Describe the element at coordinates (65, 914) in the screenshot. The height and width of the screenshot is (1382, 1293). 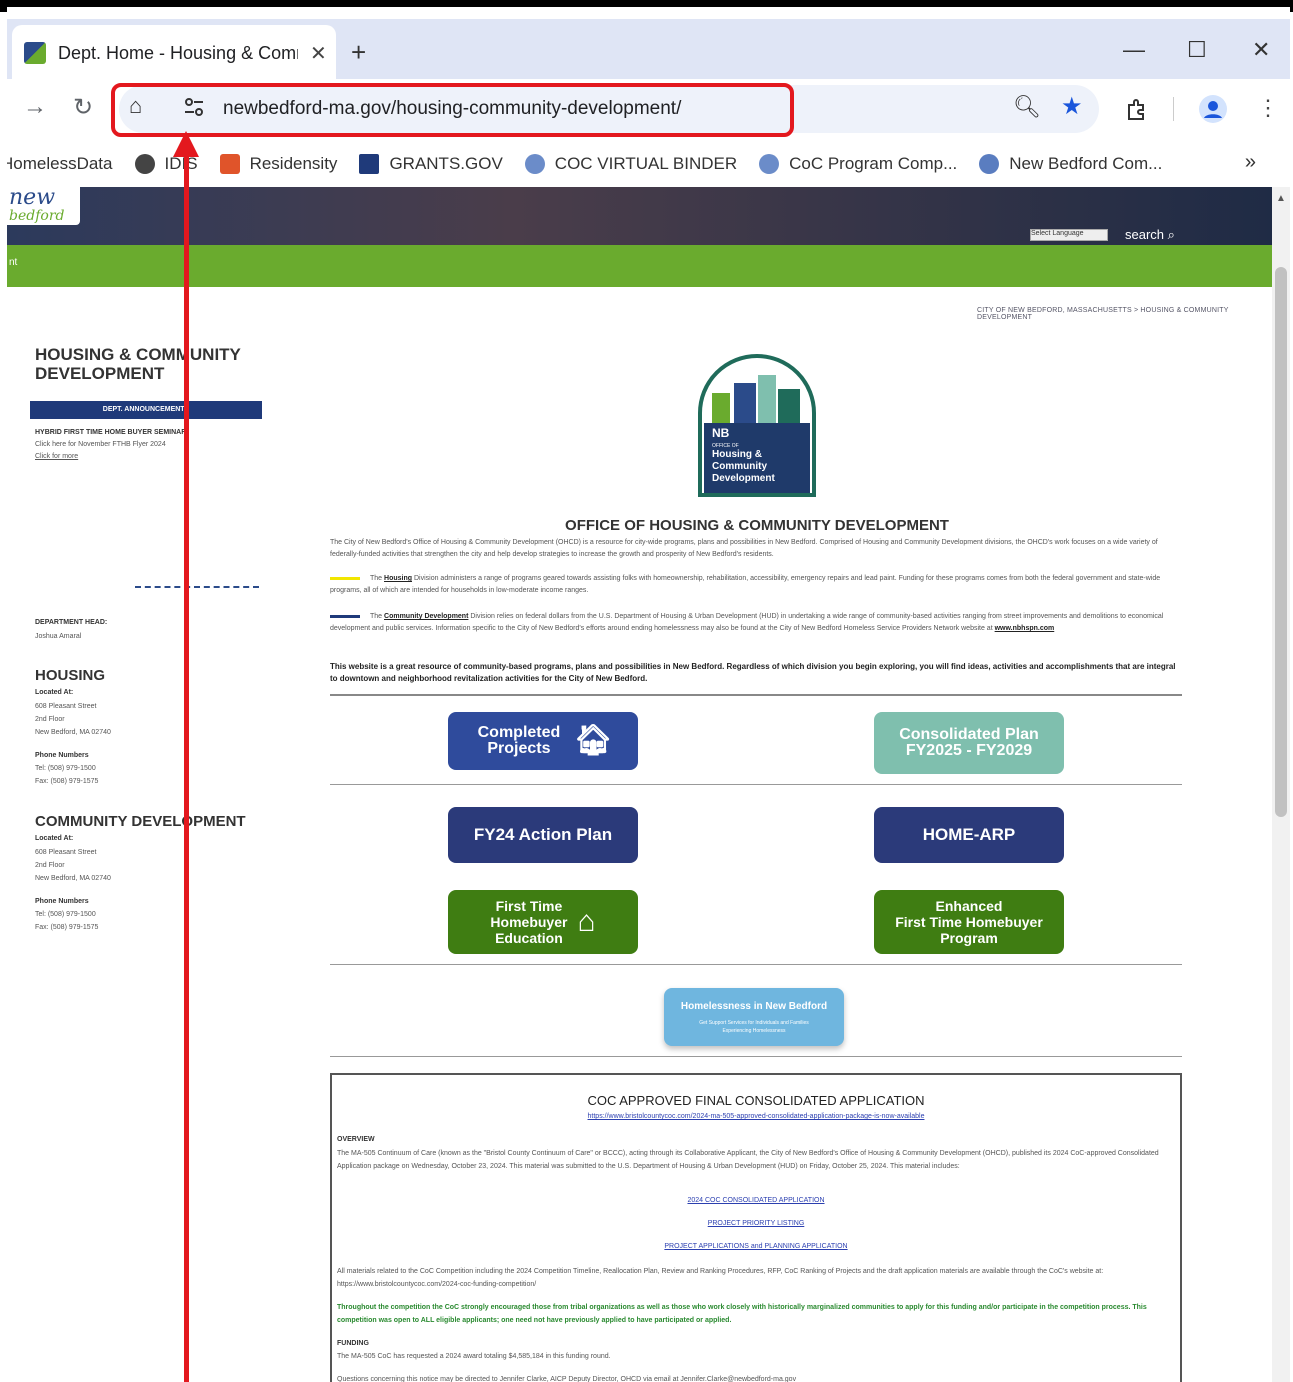
I see `cd-tel: Tel: (508) 979-1500` at that location.